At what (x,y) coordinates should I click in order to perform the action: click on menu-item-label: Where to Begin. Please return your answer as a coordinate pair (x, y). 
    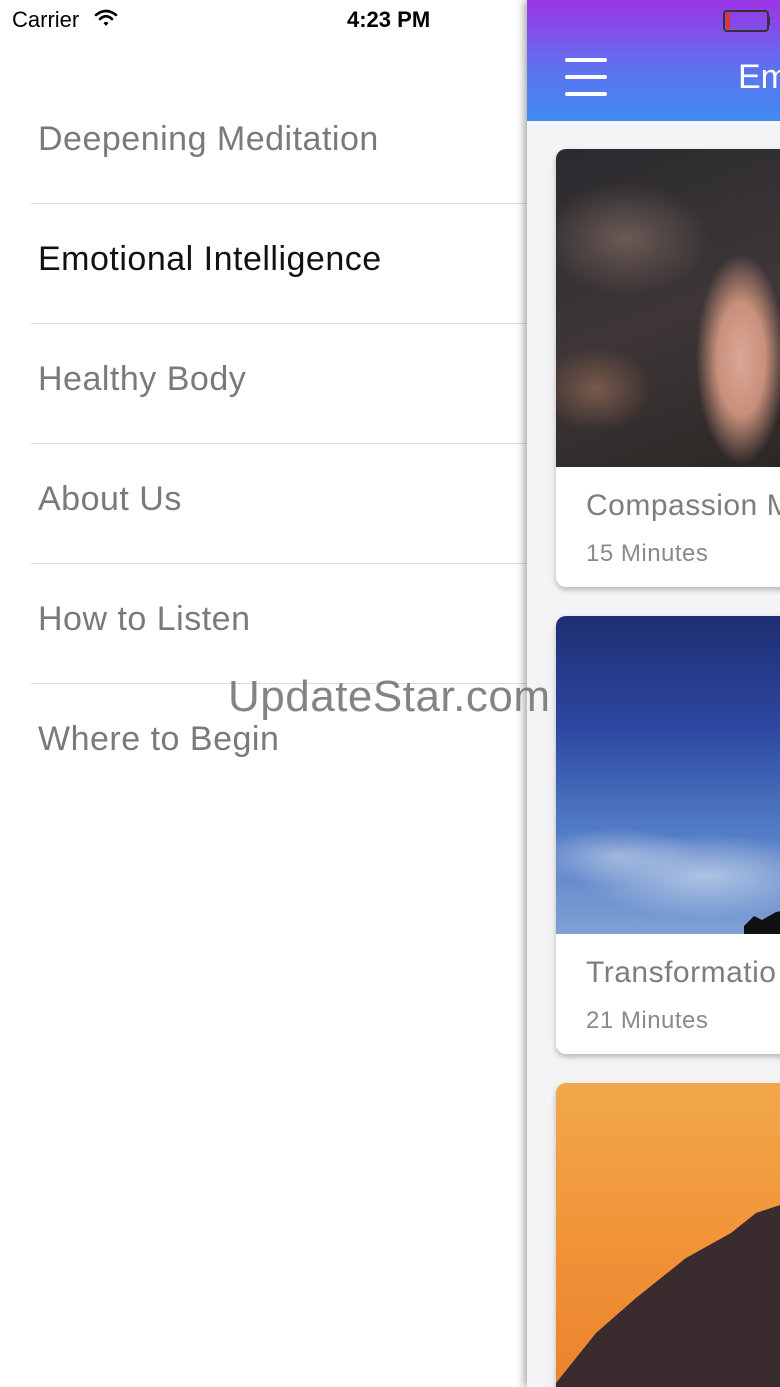
    Looking at the image, I should click on (159, 739).